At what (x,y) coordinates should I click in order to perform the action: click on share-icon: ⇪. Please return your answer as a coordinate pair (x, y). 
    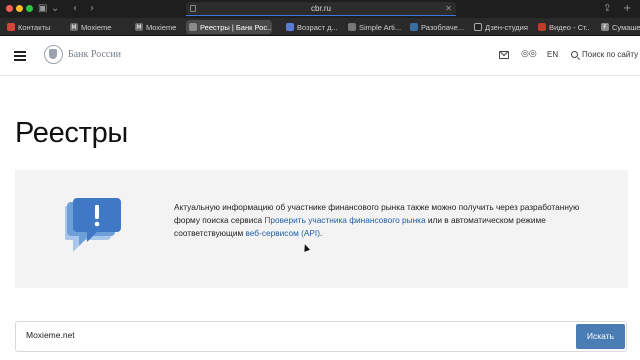
    Looking at the image, I should click on (607, 9).